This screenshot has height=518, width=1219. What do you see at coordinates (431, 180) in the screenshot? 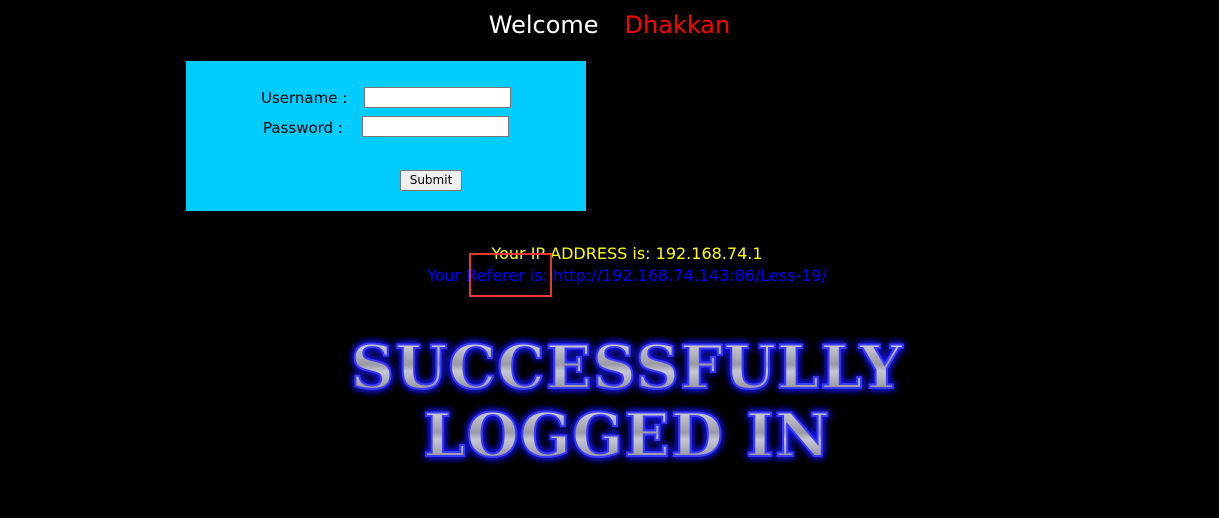
I see `submit-button: Submit` at bounding box center [431, 180].